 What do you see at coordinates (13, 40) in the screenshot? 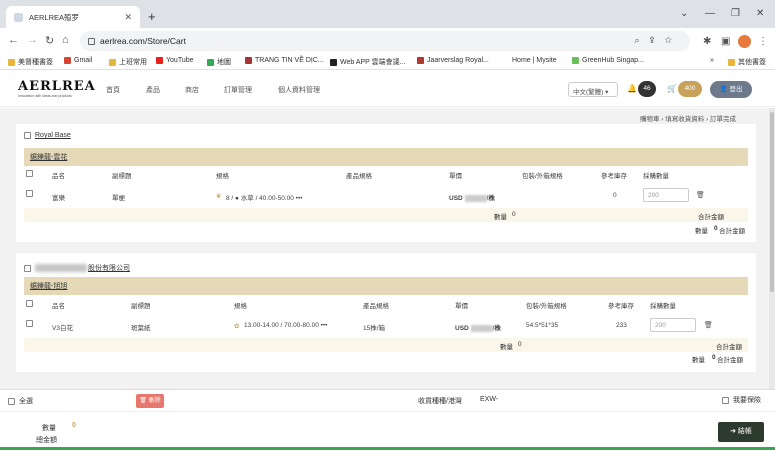
I see `back-icon: ←` at bounding box center [13, 40].